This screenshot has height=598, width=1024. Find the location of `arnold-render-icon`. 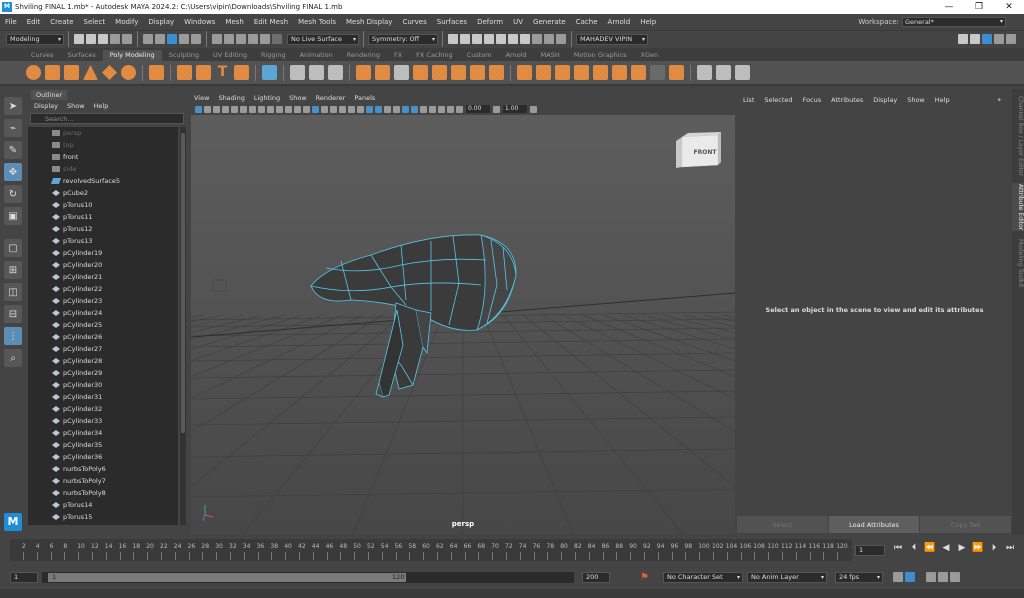

arnold-render-icon is located at coordinates (549, 39).